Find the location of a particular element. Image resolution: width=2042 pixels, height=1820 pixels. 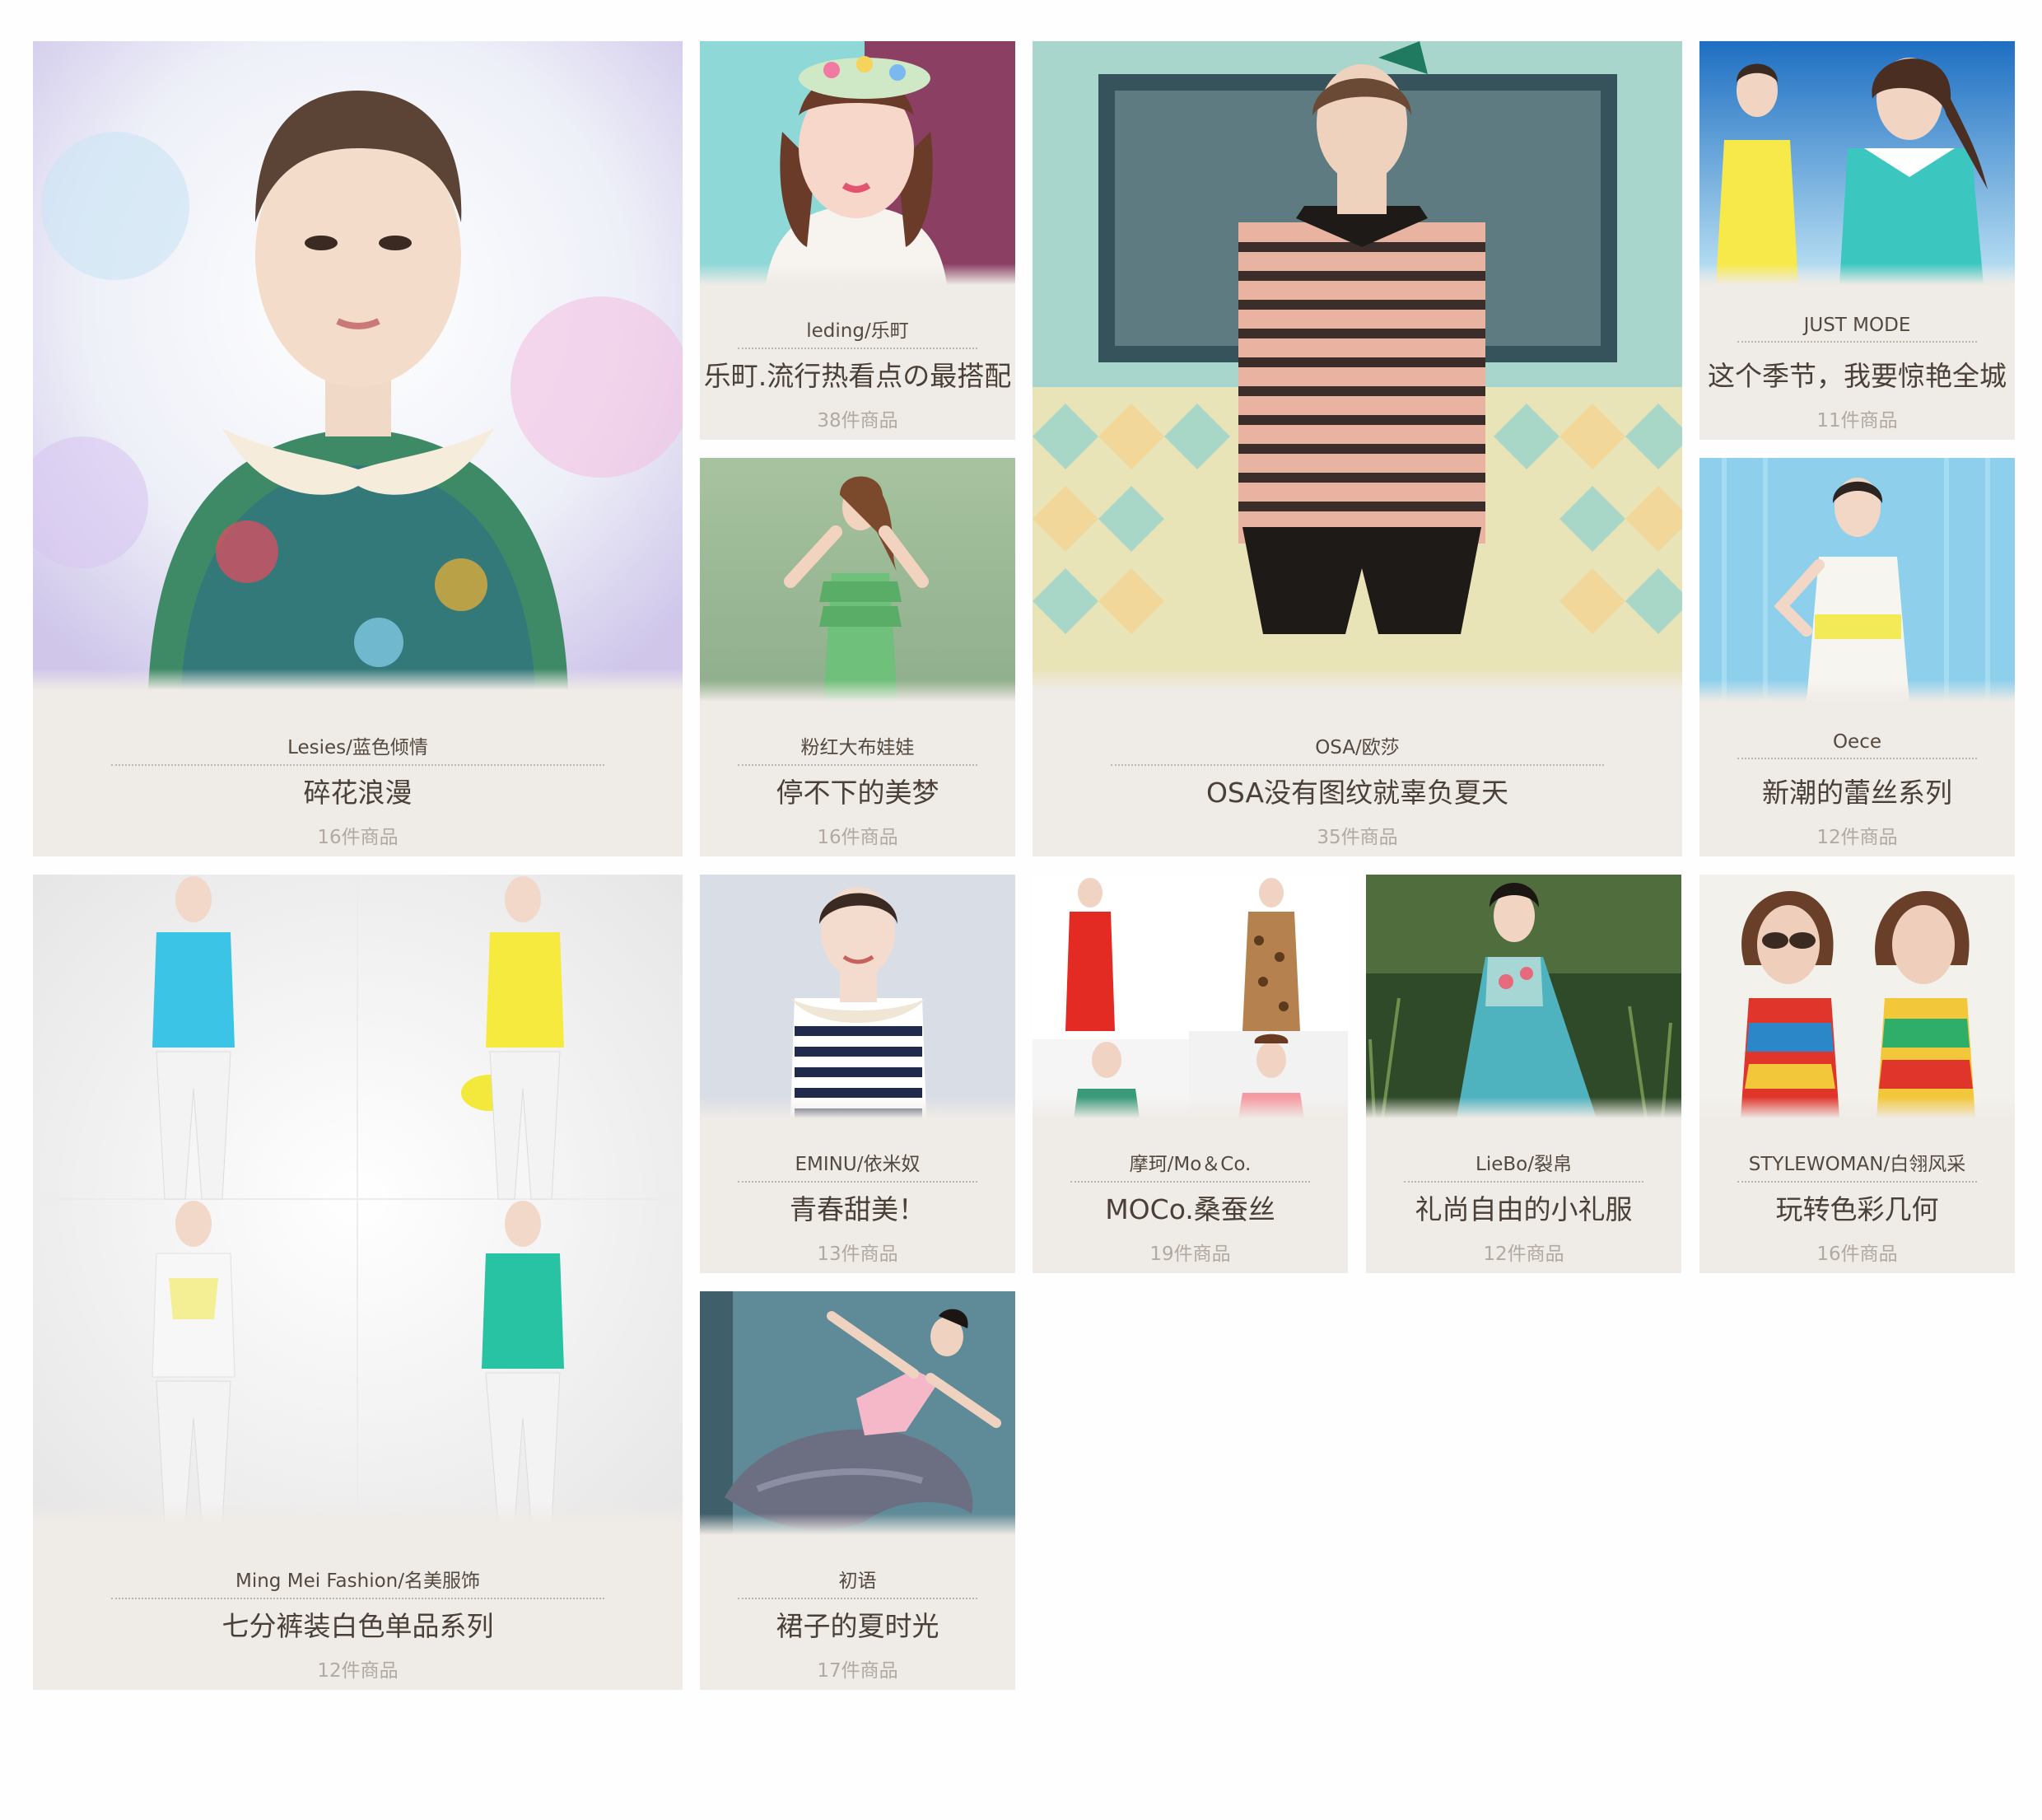

collection-info: Lesies/蓝色倾情 碎花浪漫 16件商品 is located at coordinates (358, 778).